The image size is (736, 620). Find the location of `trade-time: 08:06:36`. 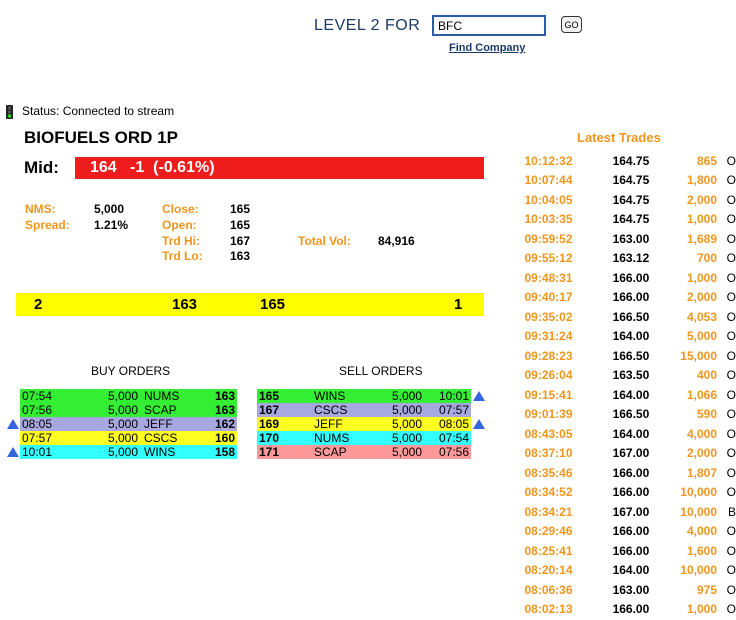

trade-time: 08:06:36 is located at coordinates (548, 589).